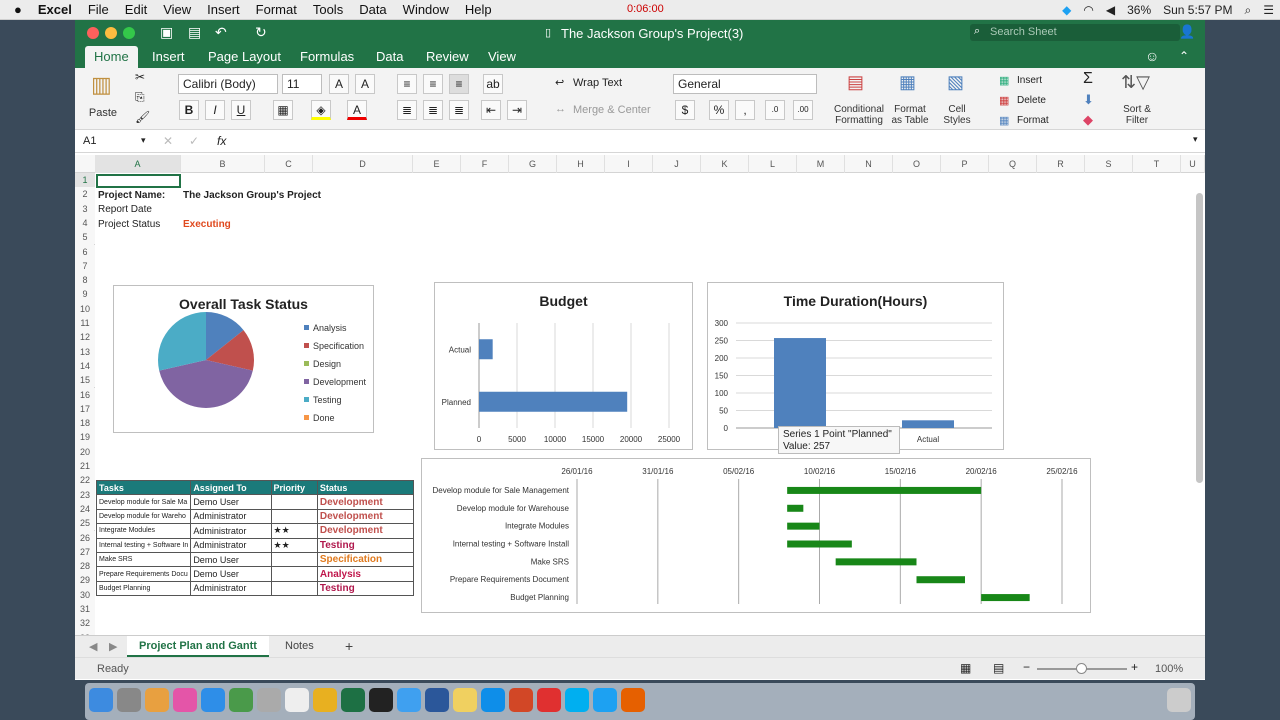 The width and height of the screenshot is (1280, 720). What do you see at coordinates (1088, 100) in the screenshot?
I see `fill-icon: ⬇` at bounding box center [1088, 100].